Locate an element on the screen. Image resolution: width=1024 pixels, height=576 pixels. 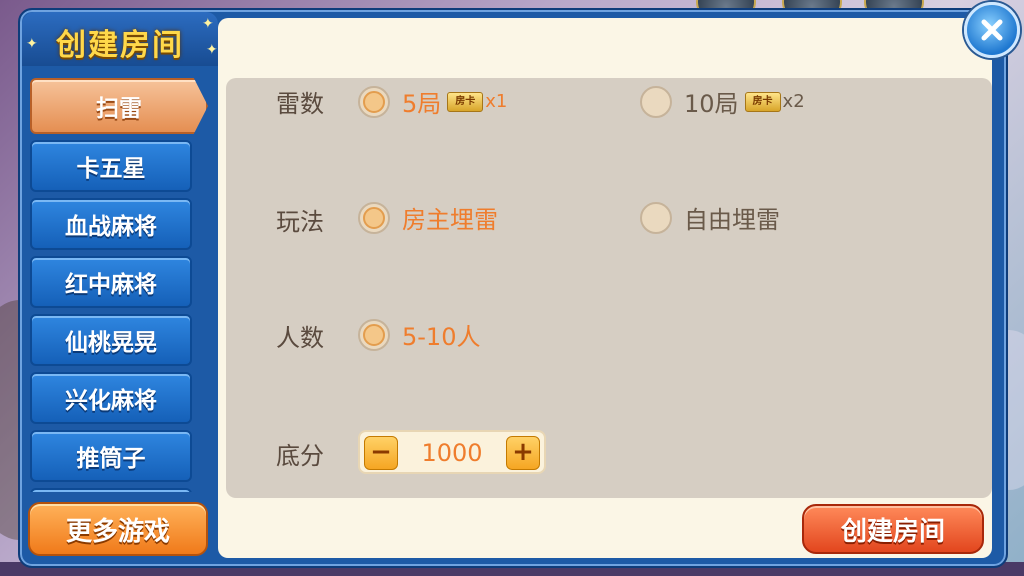
tab-xing-hua-majiang: 兴化麻将 is located at coordinates (111, 398).